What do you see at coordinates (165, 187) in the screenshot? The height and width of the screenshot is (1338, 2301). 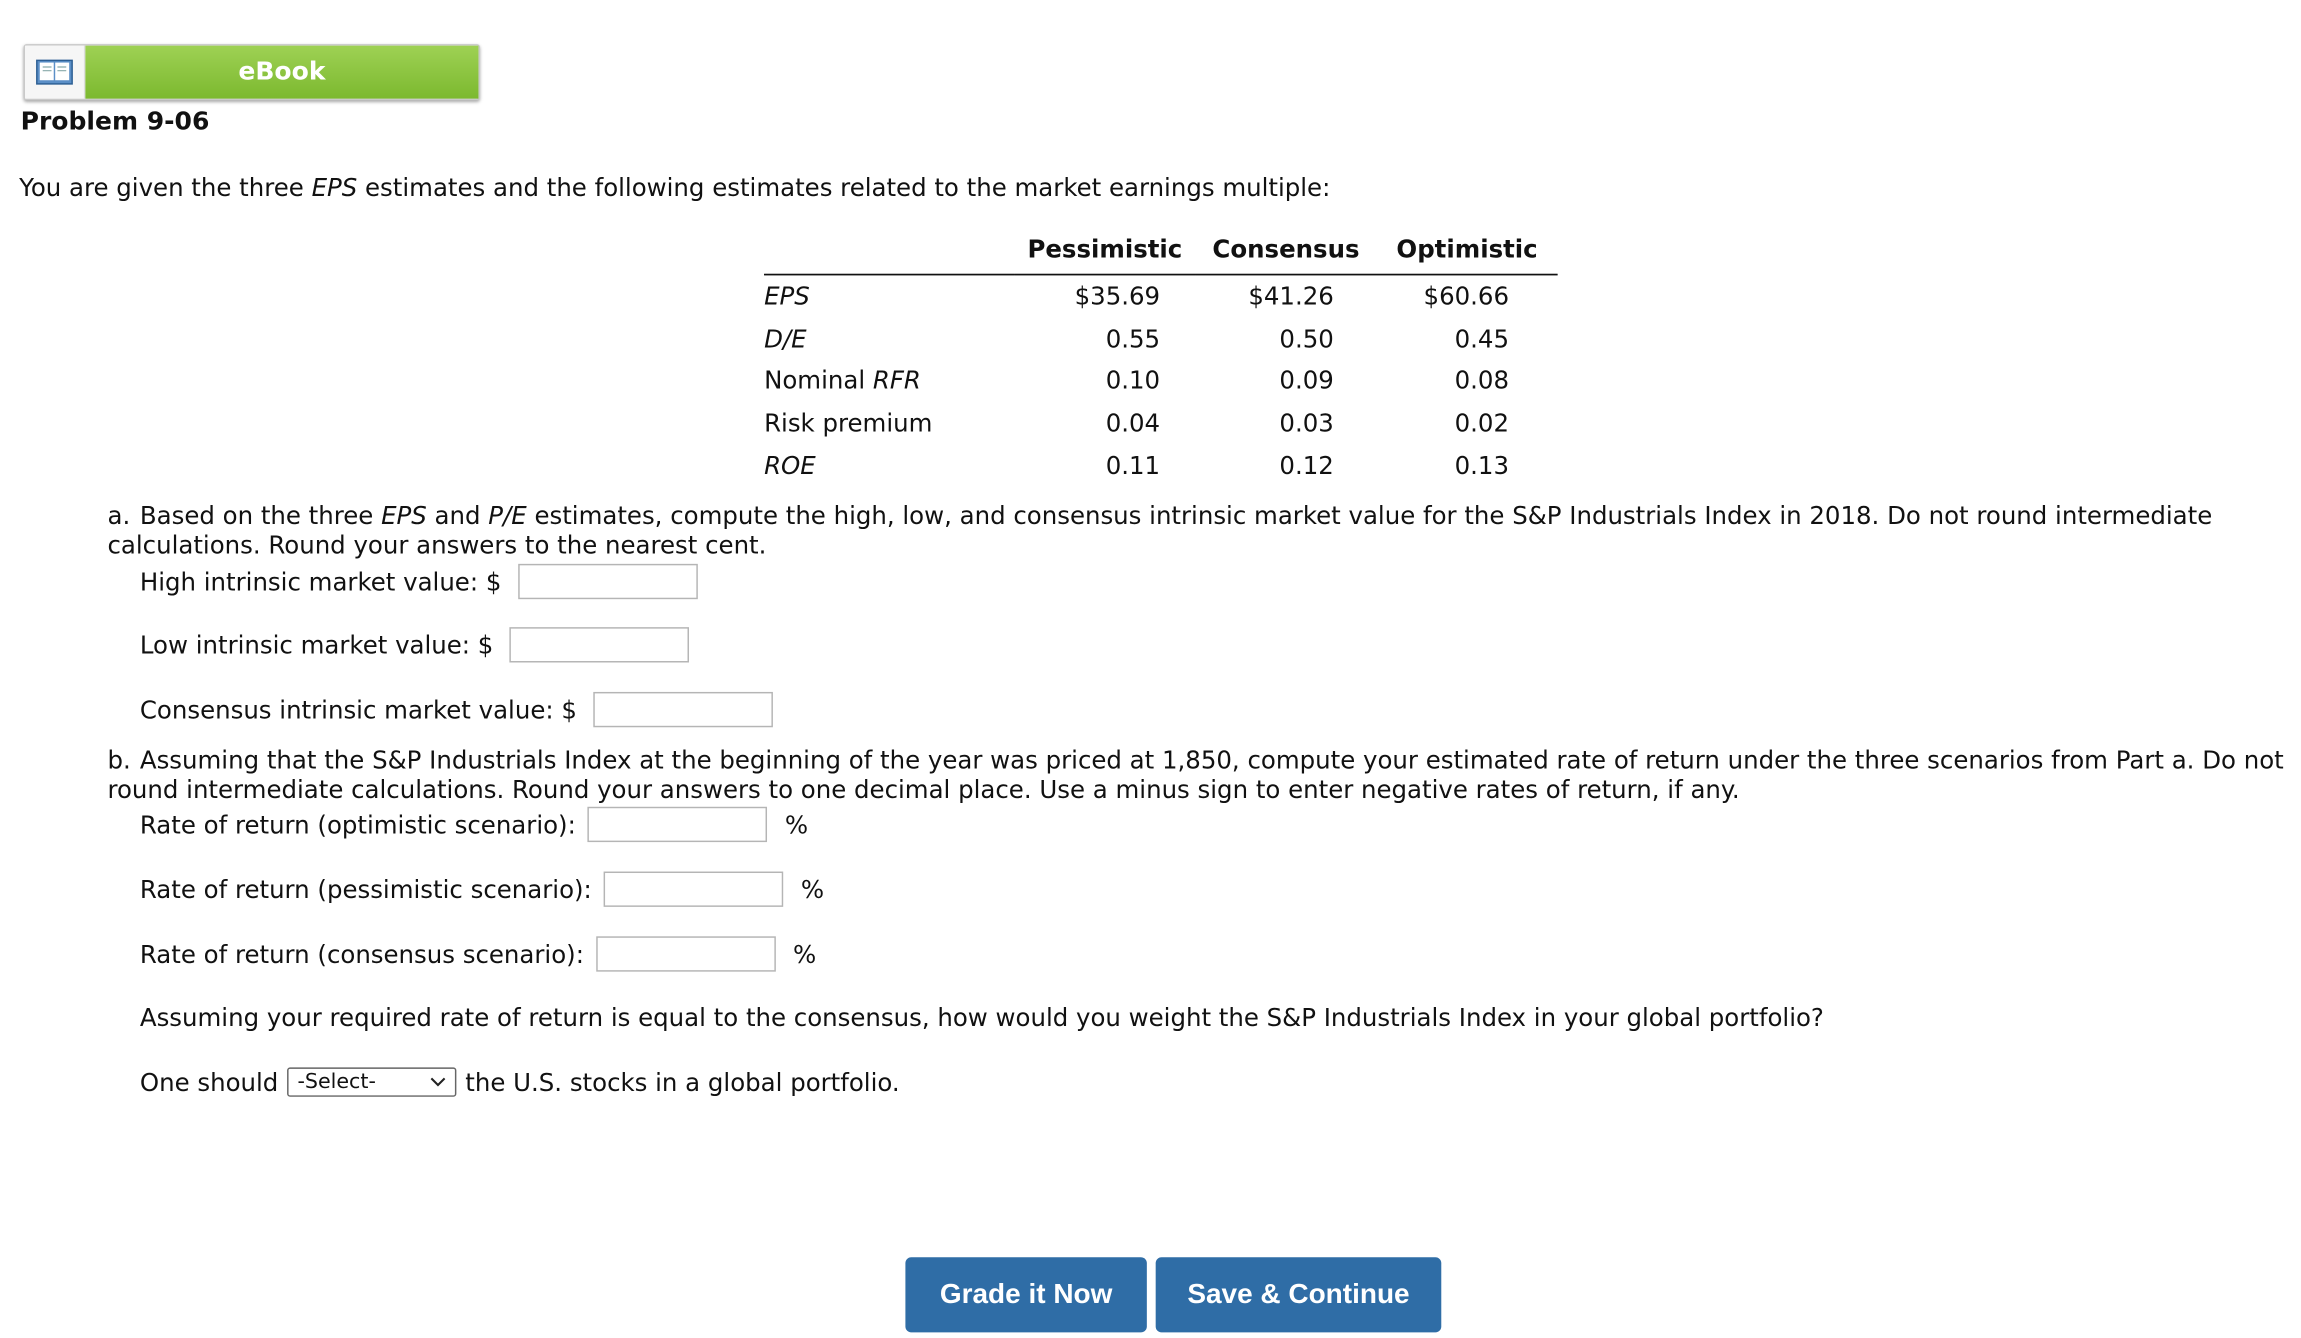 I see `intro-before: You are given the three` at bounding box center [165, 187].